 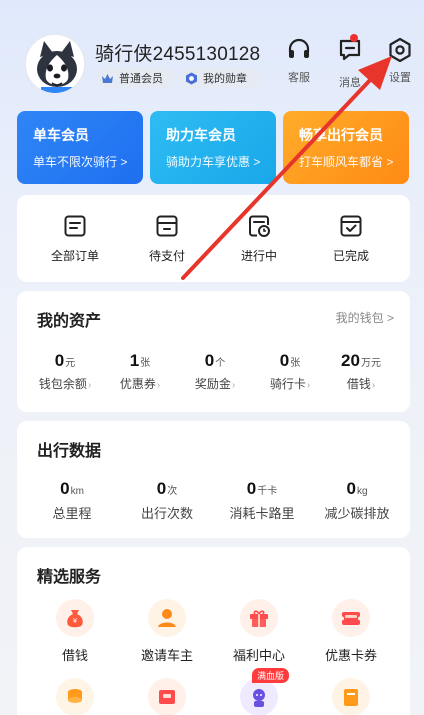 I want to click on order-list-icon, so click(x=75, y=226).